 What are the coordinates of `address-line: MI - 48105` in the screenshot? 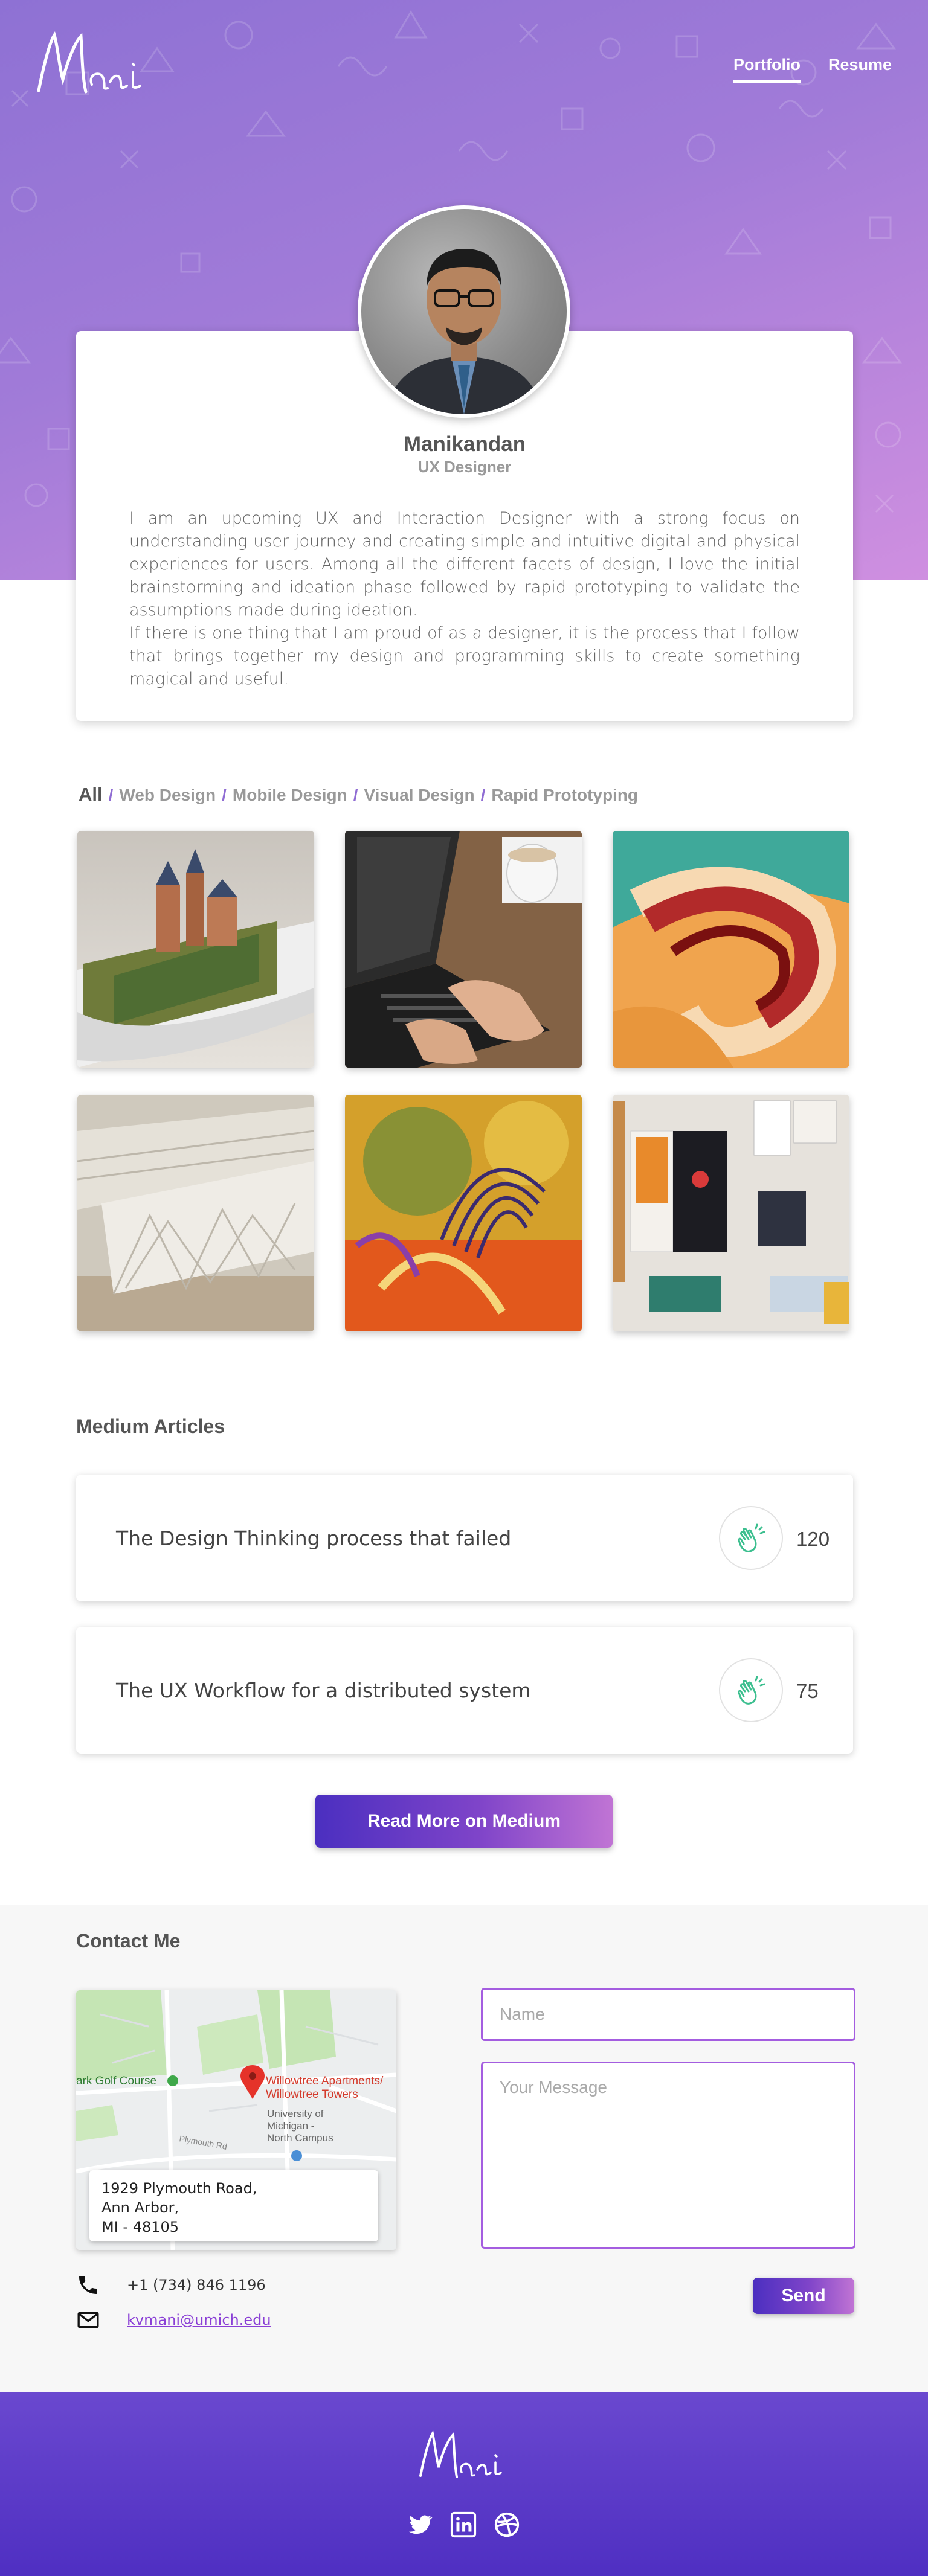 It's located at (140, 2227).